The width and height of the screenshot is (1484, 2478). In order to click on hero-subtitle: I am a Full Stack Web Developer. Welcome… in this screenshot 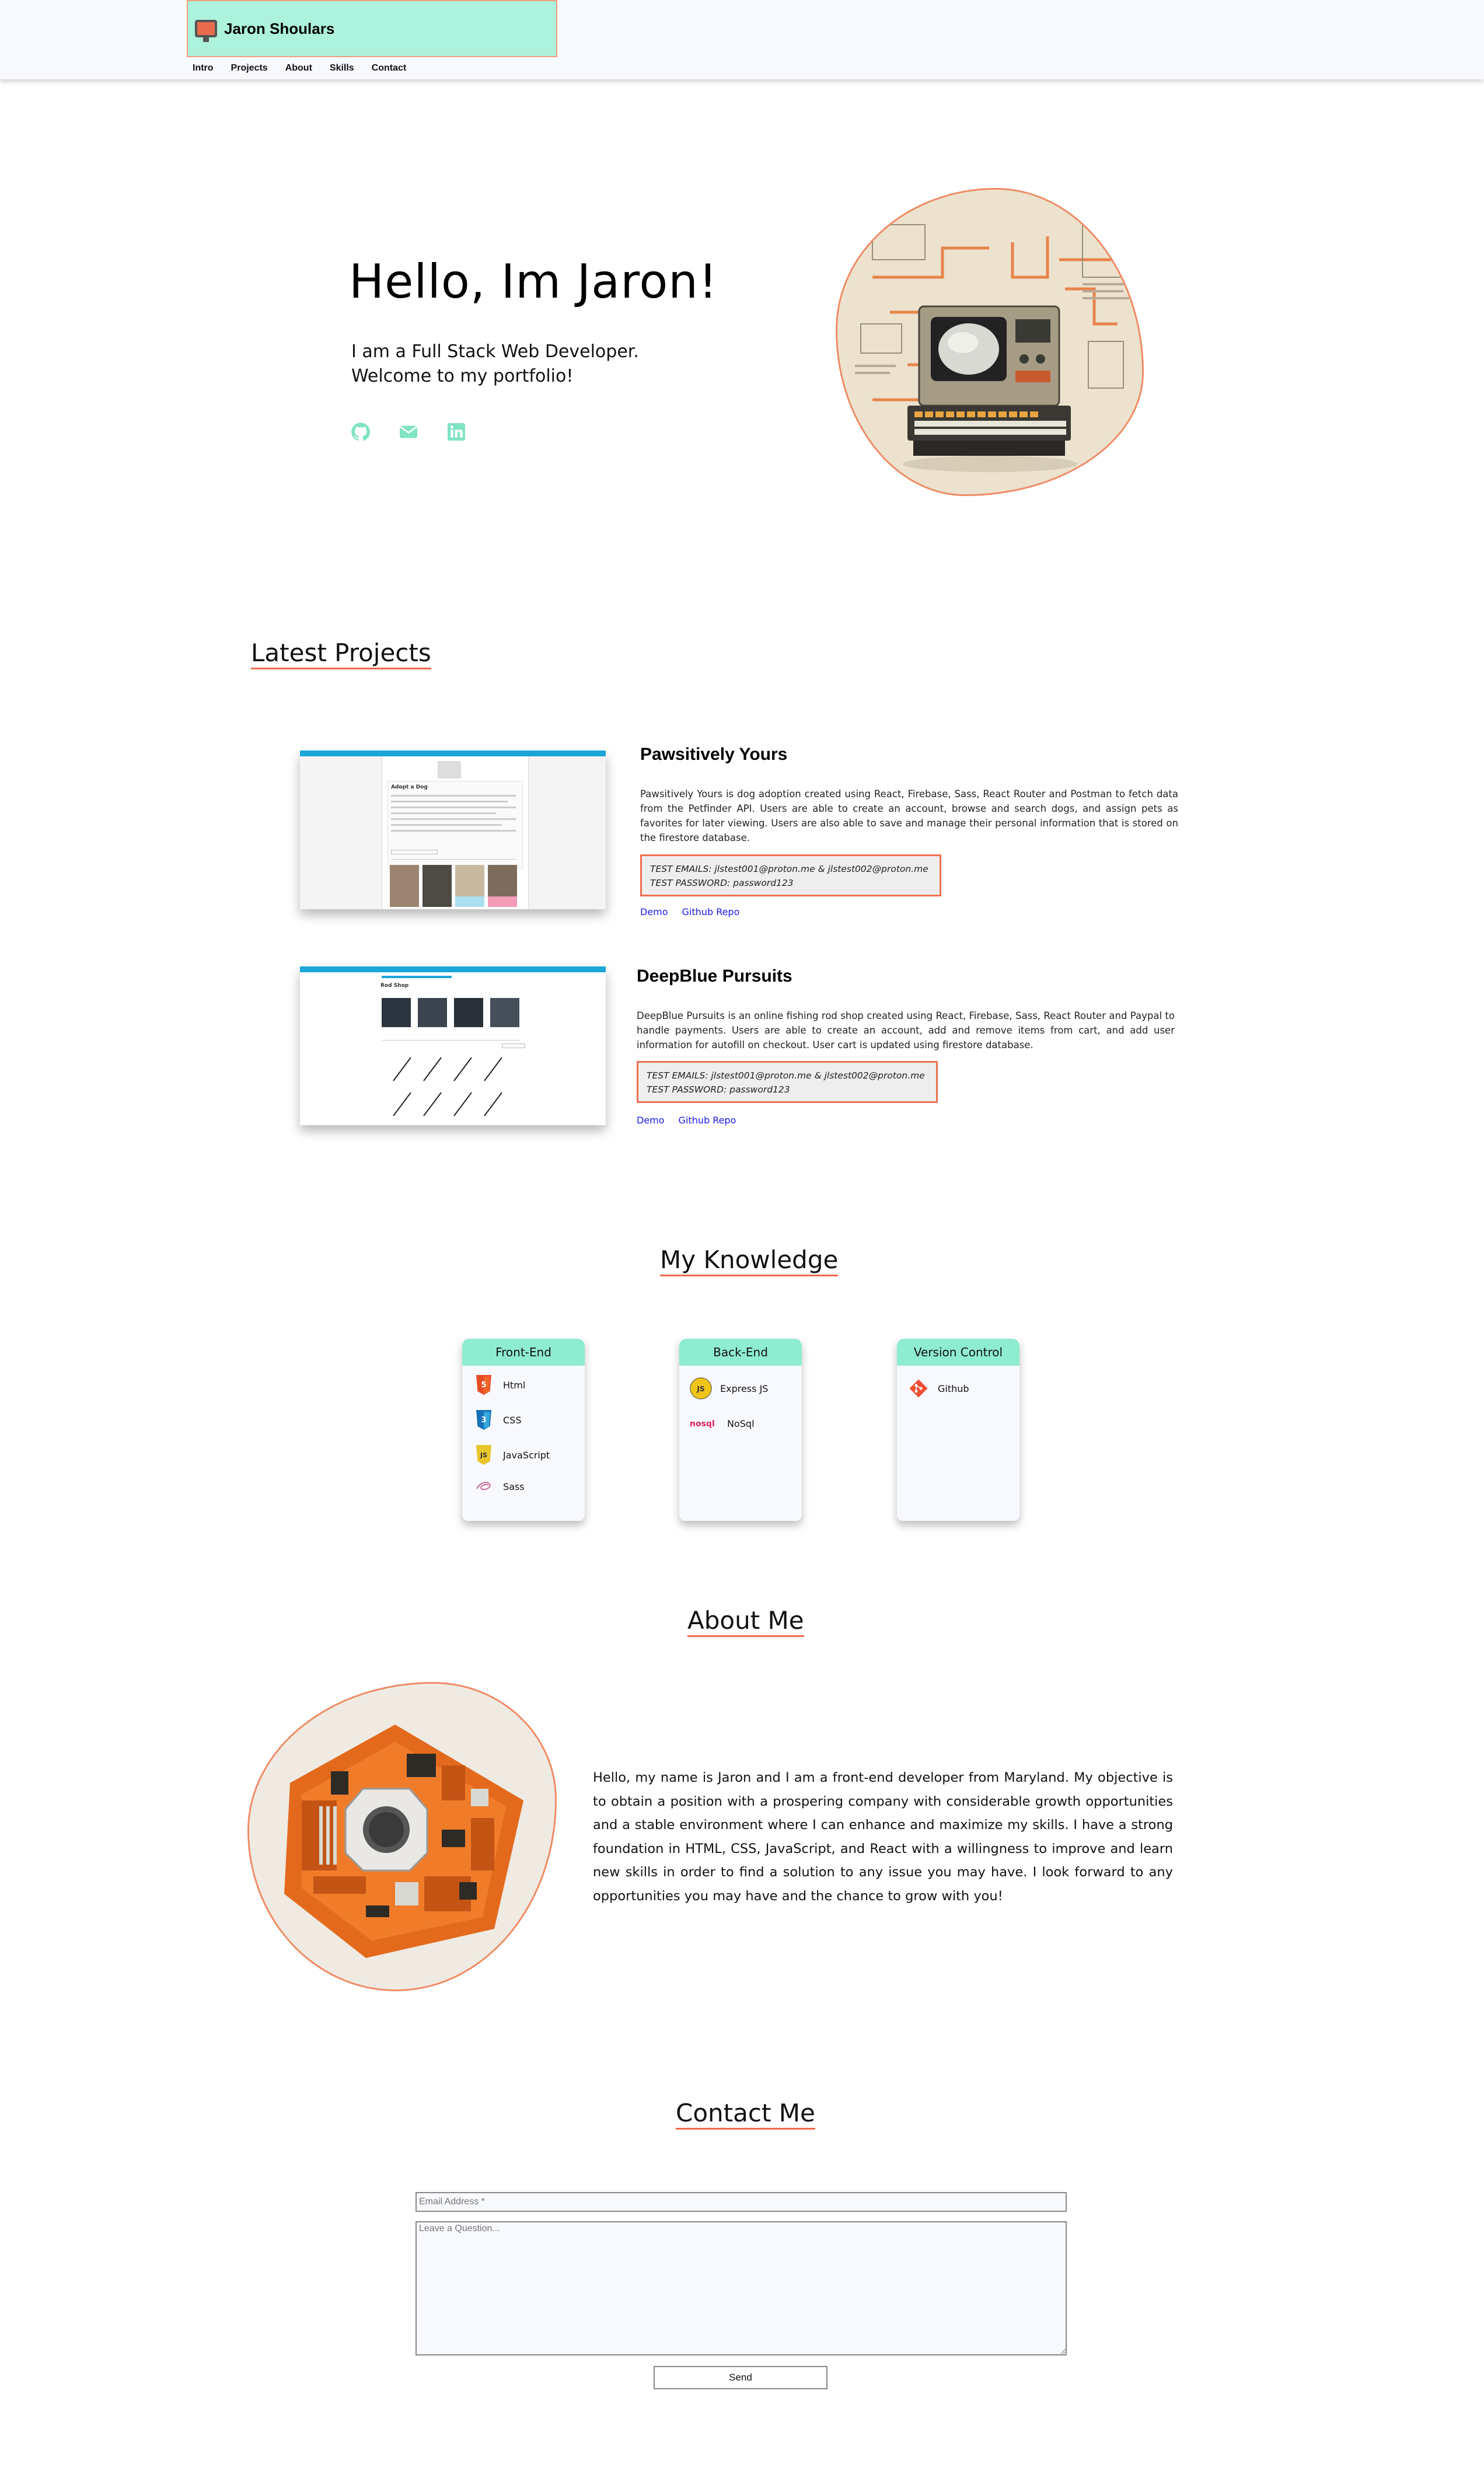, I will do `click(526, 364)`.